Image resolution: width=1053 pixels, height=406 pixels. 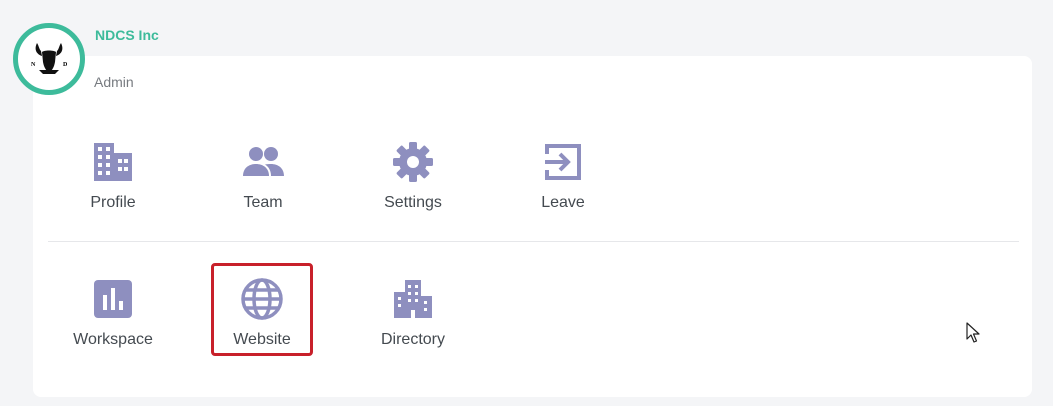 What do you see at coordinates (563, 162) in the screenshot?
I see `exit-icon` at bounding box center [563, 162].